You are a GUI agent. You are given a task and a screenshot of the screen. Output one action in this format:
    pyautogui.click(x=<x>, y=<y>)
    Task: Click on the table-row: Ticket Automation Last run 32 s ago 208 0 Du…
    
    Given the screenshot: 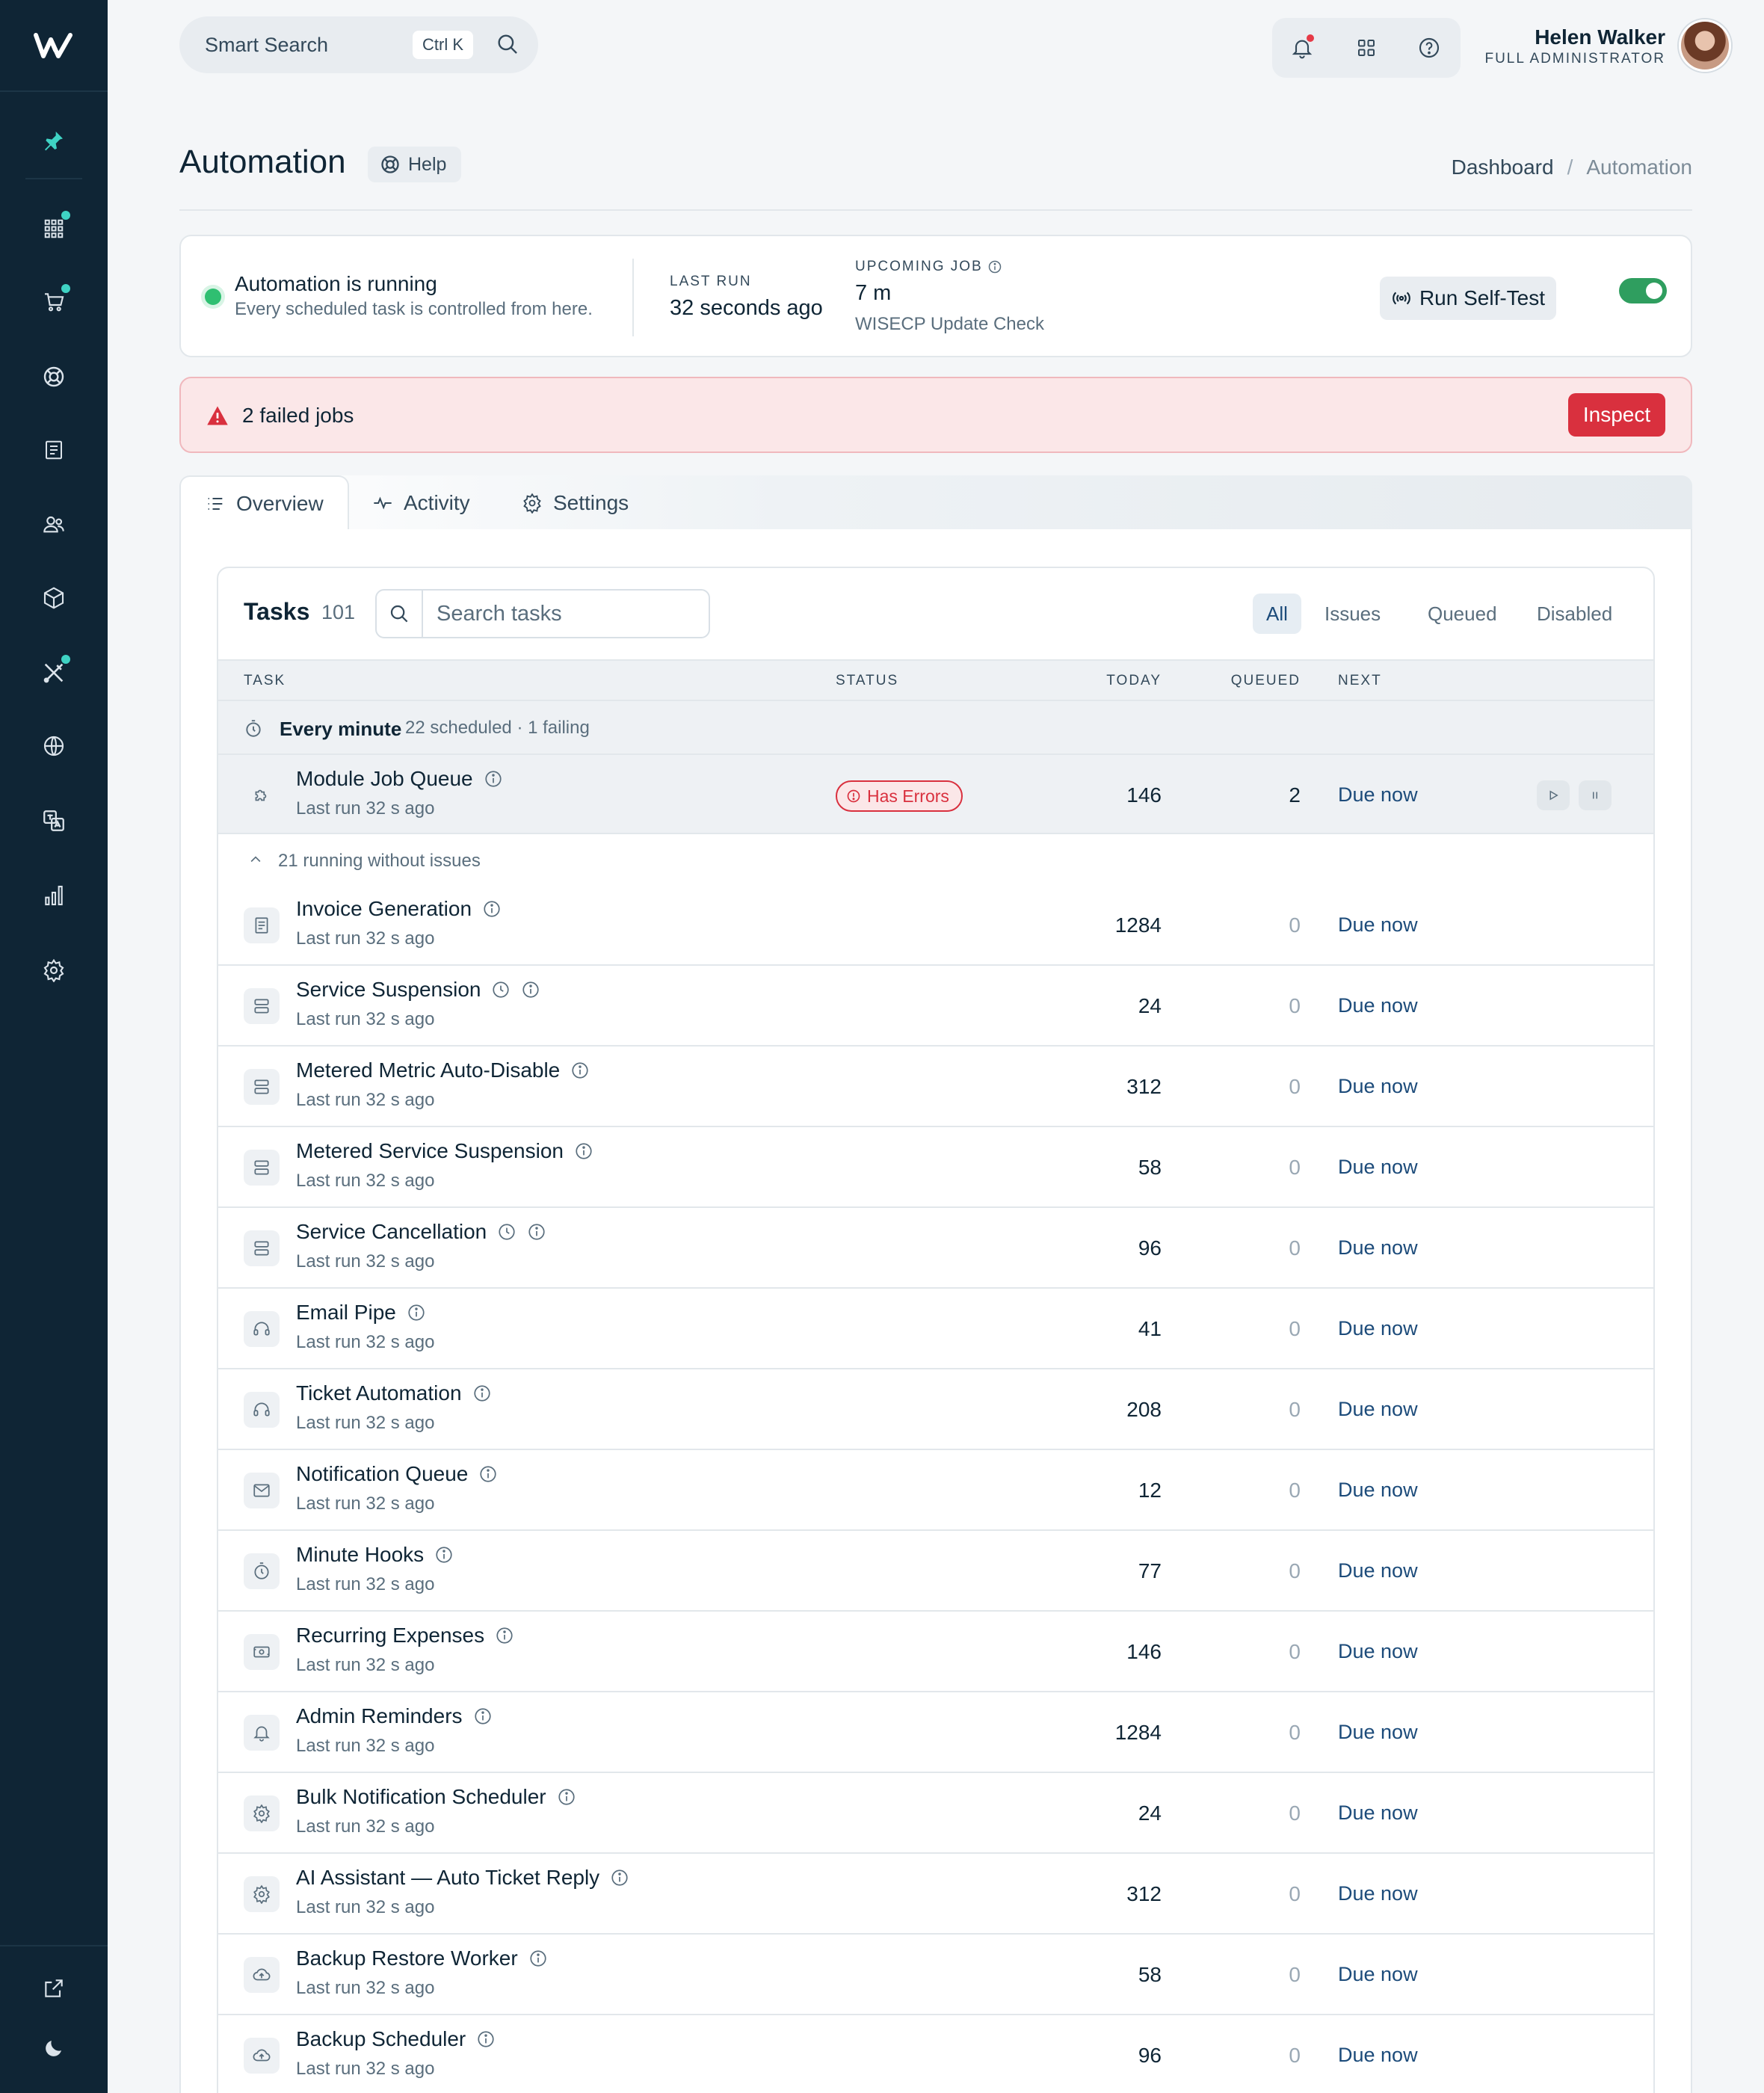 What is the action you would take?
    pyautogui.click(x=935, y=1409)
    